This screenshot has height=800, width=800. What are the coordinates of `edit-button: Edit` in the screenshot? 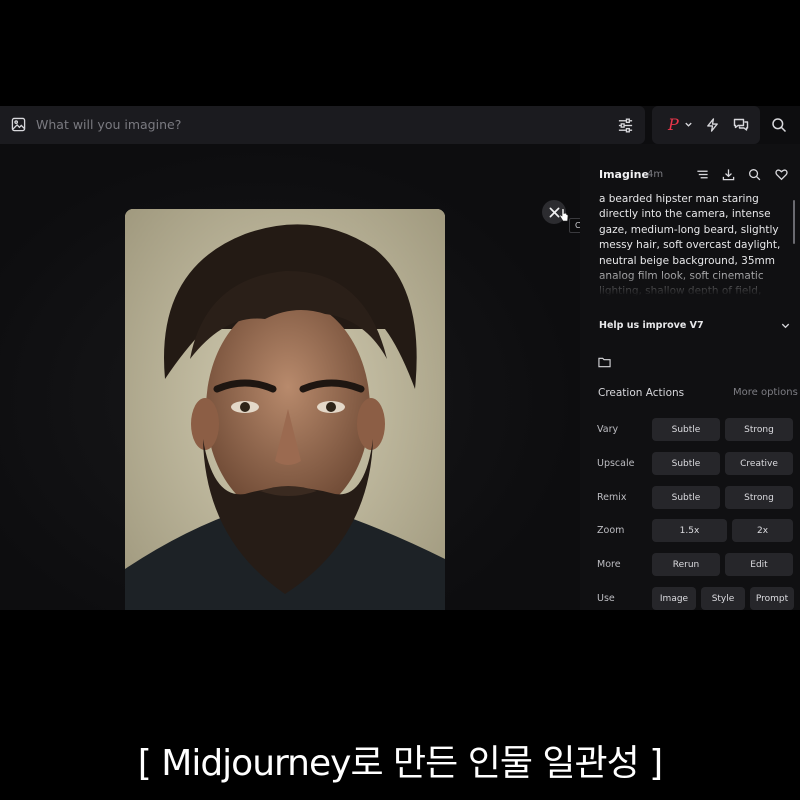 It's located at (759, 564).